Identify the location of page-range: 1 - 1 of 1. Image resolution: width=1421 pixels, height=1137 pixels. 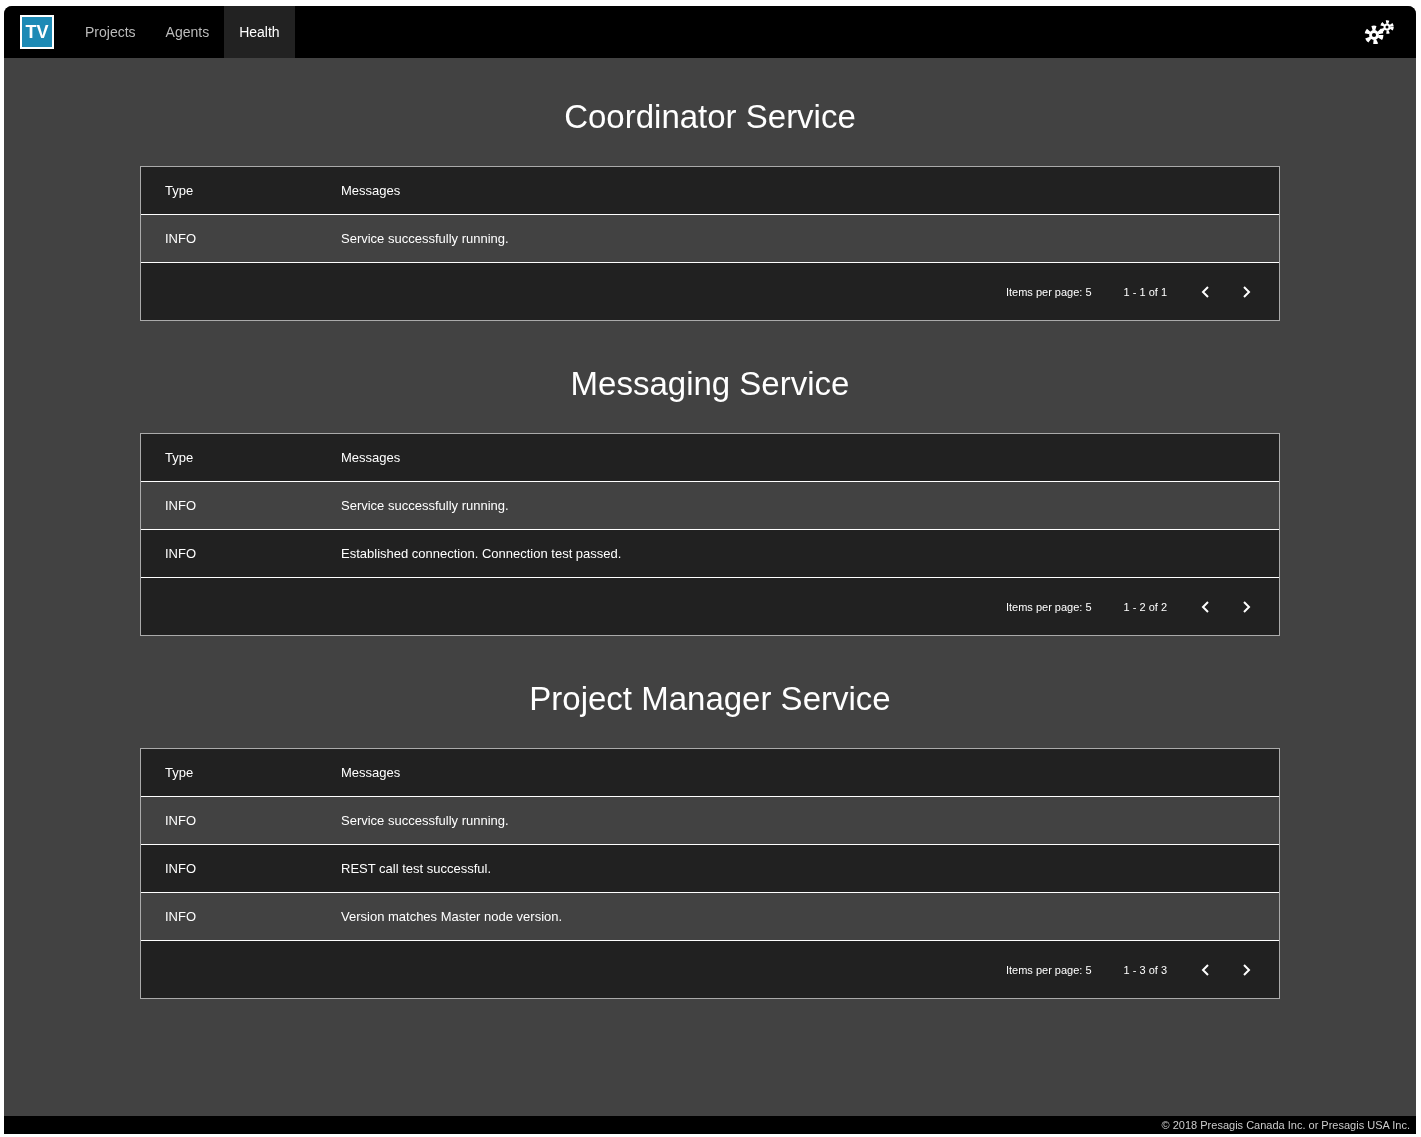
(1145, 291).